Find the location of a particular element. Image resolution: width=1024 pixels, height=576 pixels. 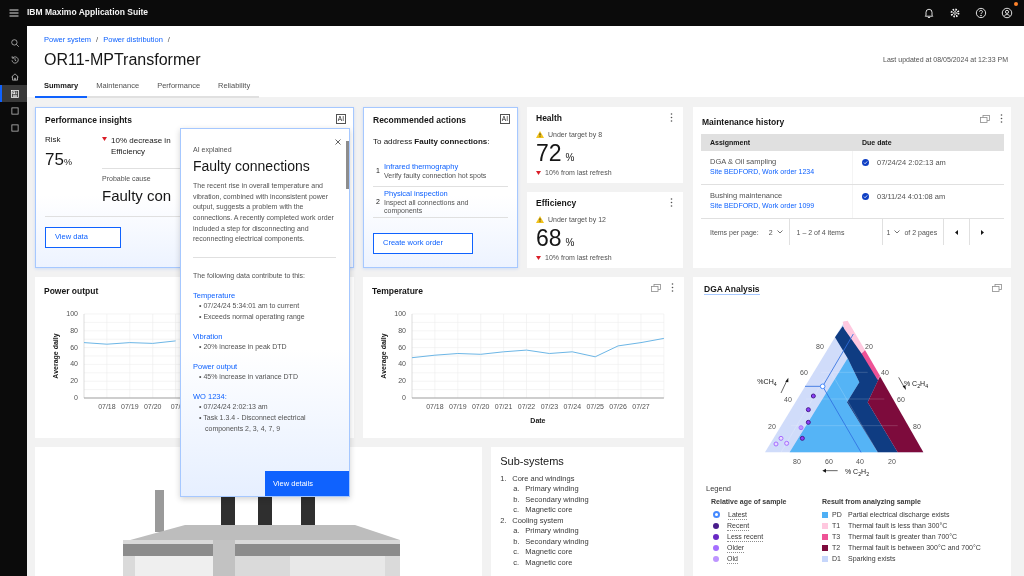

close-button is located at coordinates (338, 142).